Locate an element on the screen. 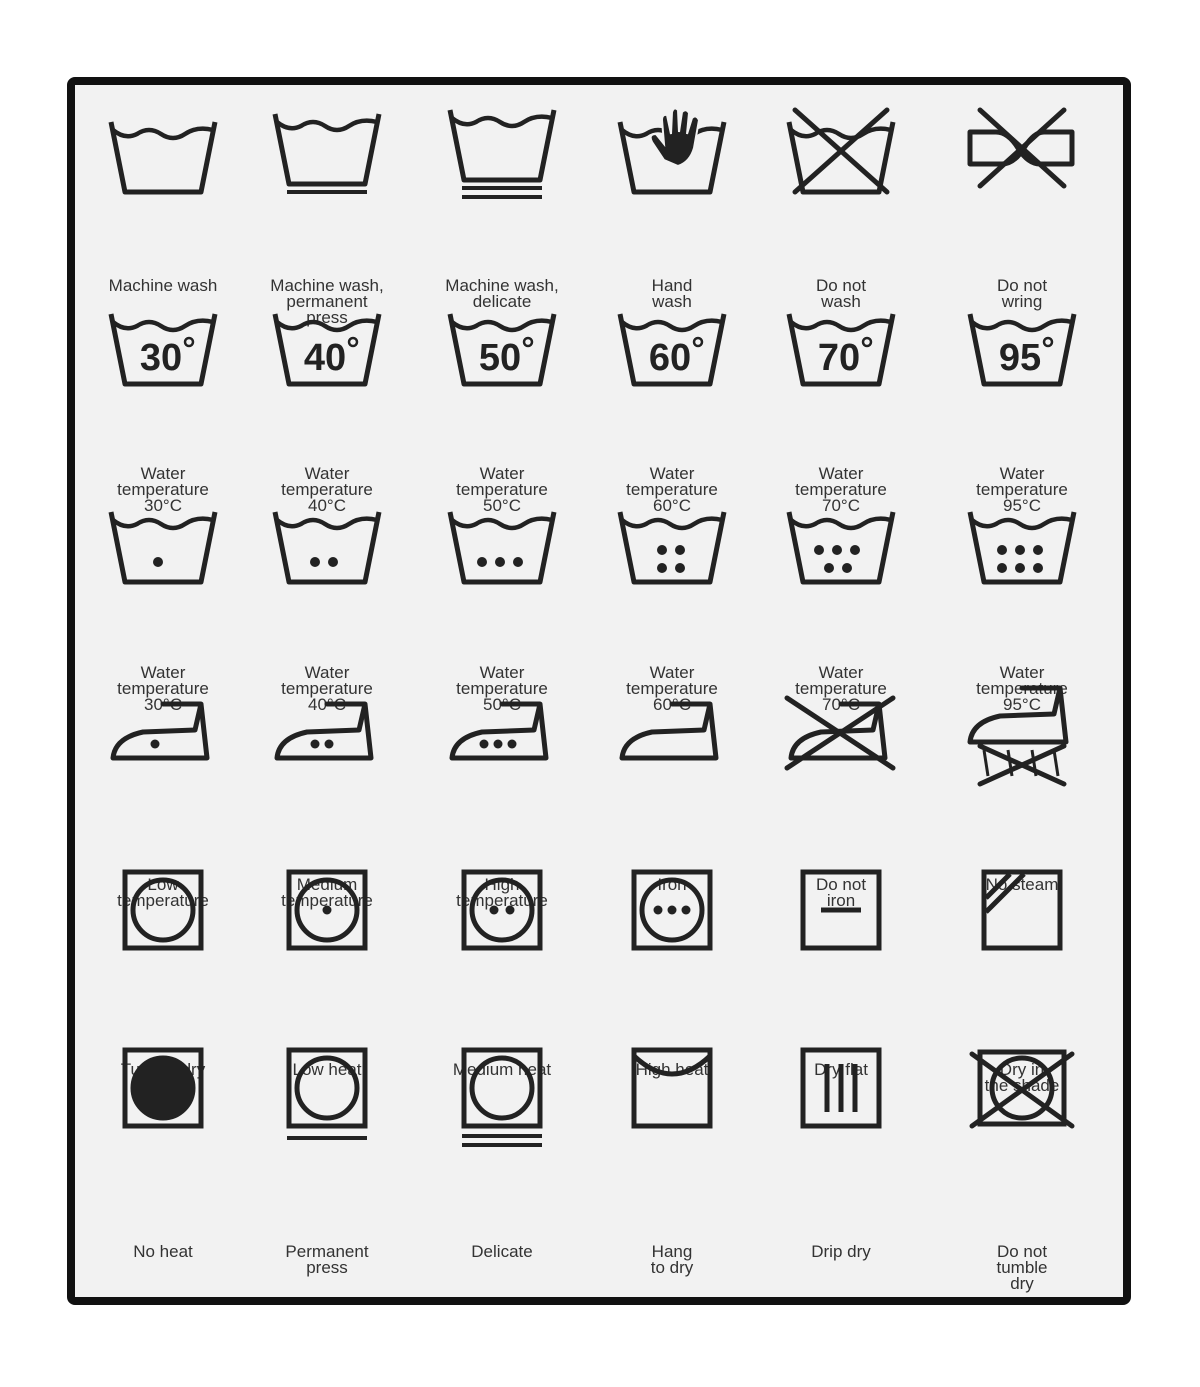  symbol-cell: Low temperature is located at coordinates (163, 794).